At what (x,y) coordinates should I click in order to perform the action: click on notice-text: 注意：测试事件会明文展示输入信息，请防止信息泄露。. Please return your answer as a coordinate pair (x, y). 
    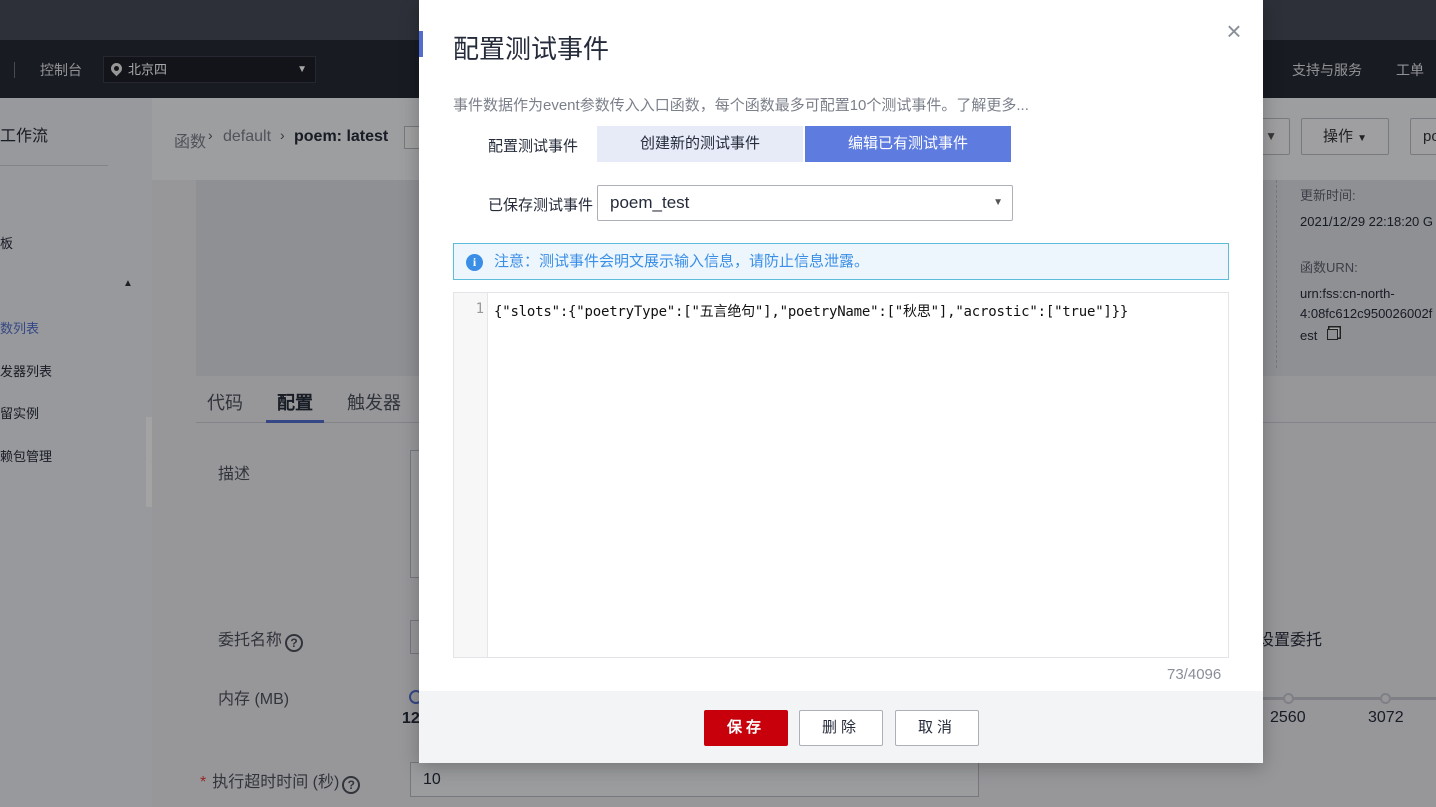
    Looking at the image, I should click on (682, 261).